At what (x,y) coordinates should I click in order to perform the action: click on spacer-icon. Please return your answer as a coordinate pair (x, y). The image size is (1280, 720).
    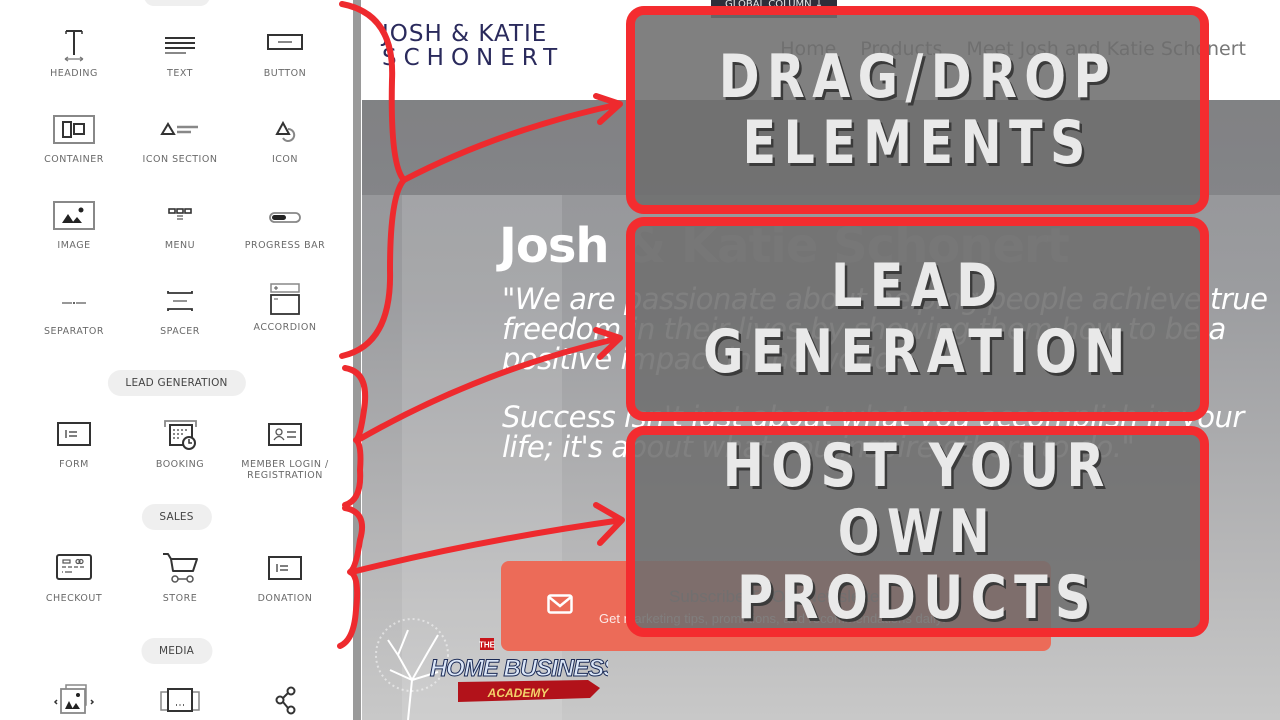
    Looking at the image, I should click on (180, 301).